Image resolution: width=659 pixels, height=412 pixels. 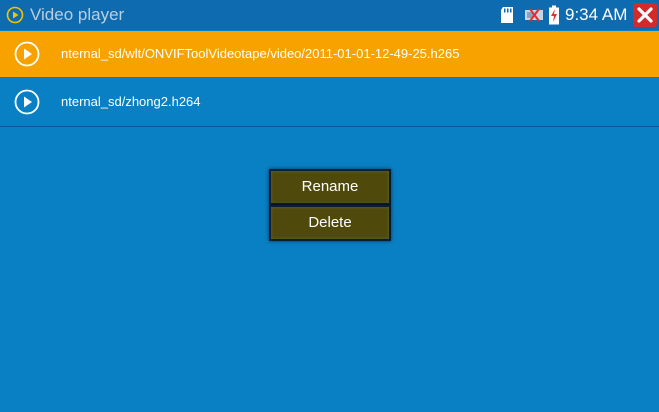 I want to click on status-bar: Video player 9:34 AM, so click(x=329, y=15).